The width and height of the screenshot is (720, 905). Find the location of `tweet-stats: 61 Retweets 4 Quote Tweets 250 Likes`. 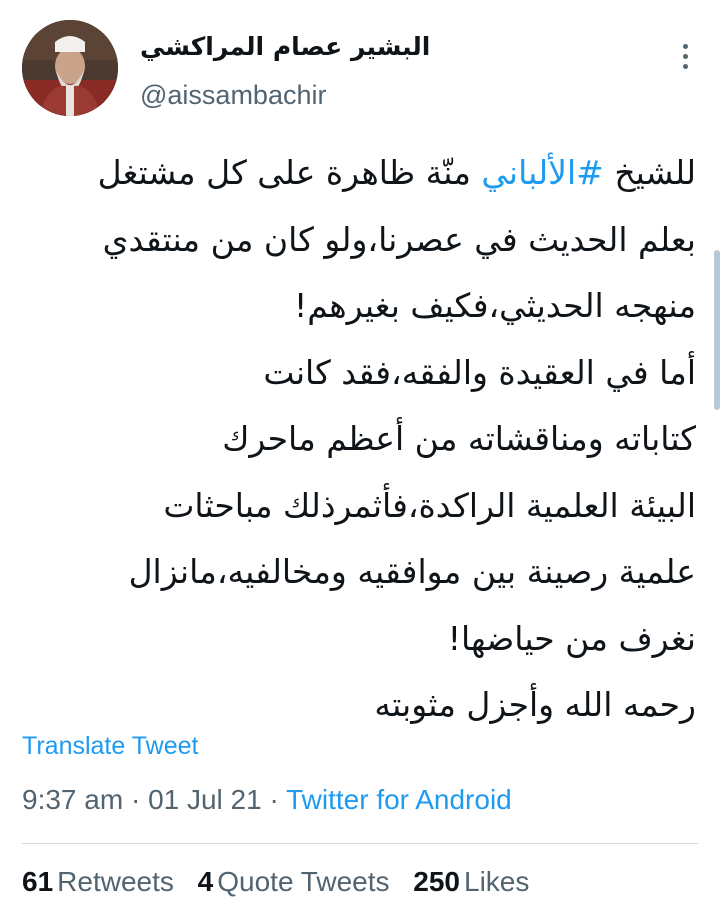

tweet-stats: 61 Retweets 4 Quote Tweets 250 Likes is located at coordinates (283, 882).